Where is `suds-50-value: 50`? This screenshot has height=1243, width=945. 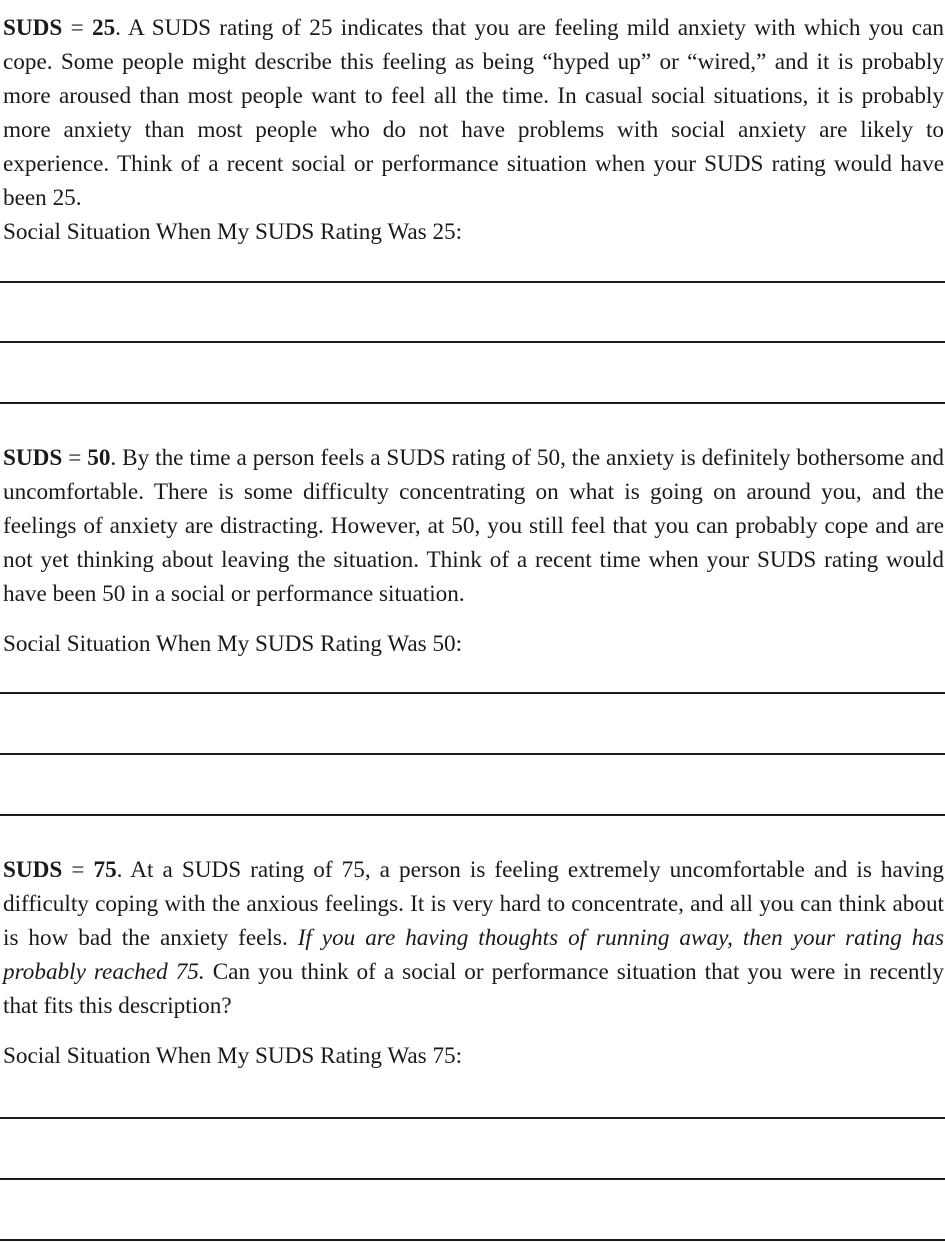
suds-50-value: 50 is located at coordinates (99, 458).